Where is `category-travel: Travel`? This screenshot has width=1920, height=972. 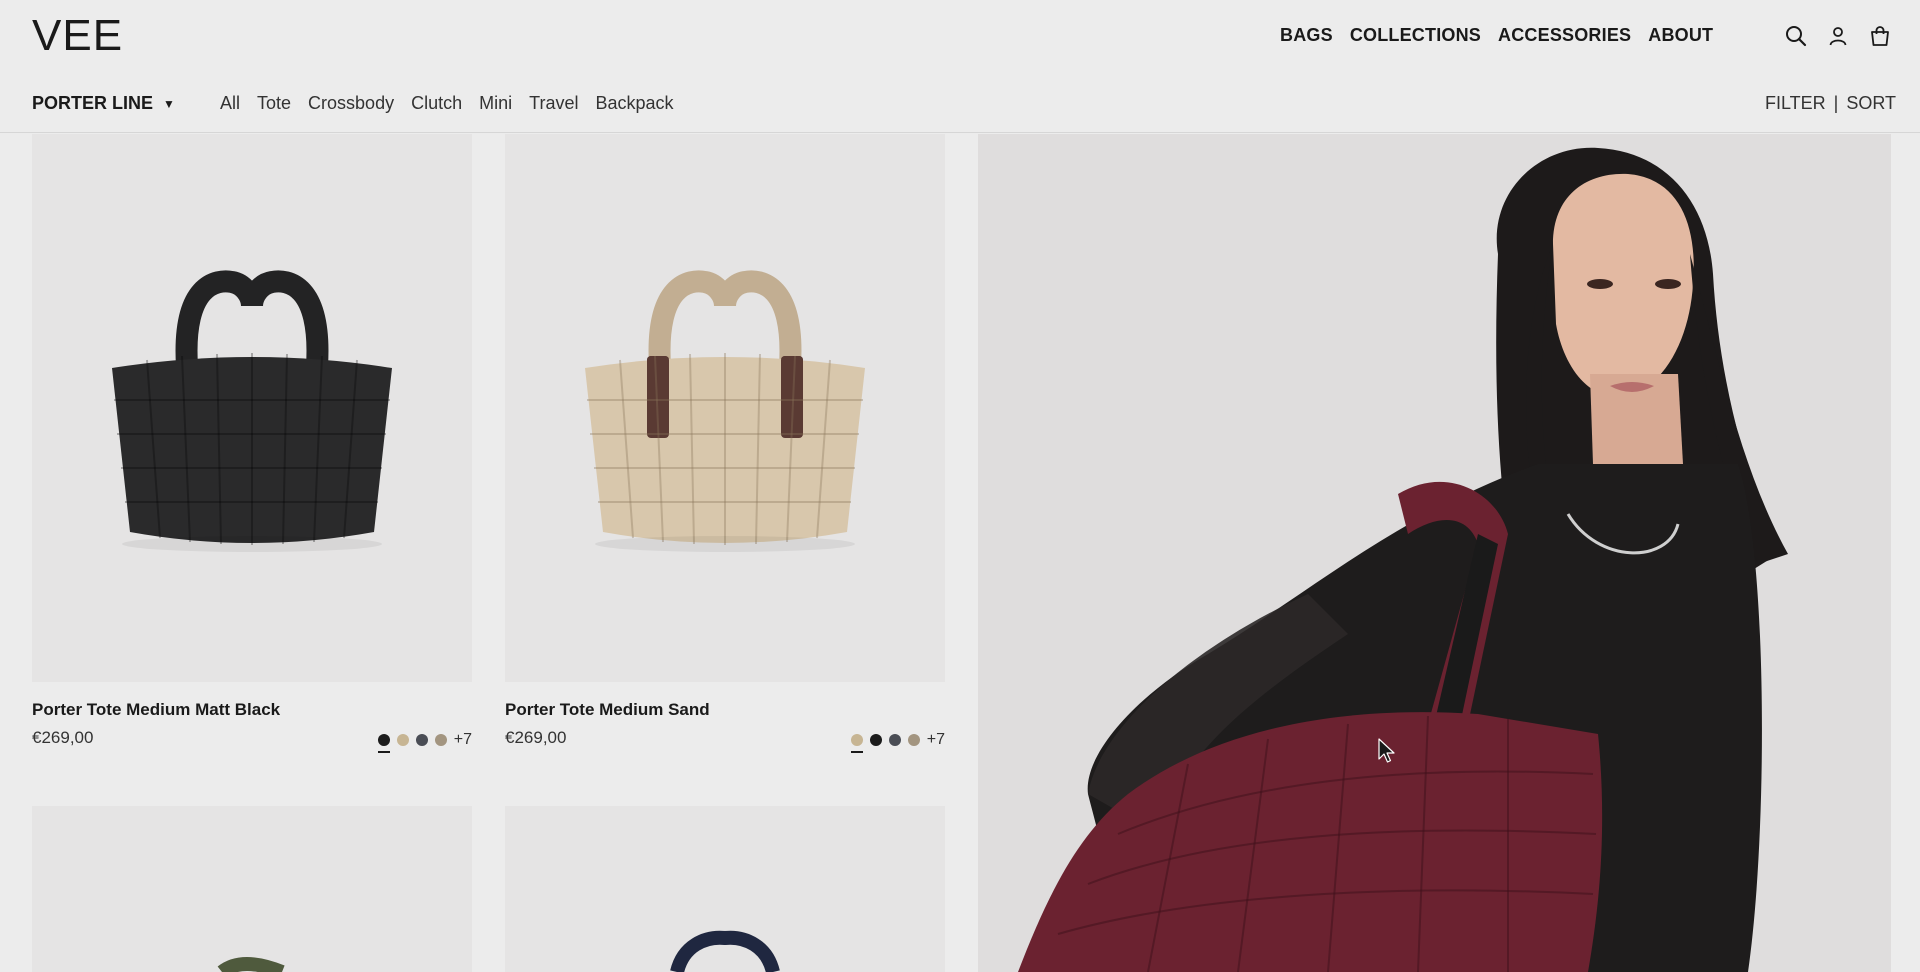
category-travel: Travel is located at coordinates (553, 103).